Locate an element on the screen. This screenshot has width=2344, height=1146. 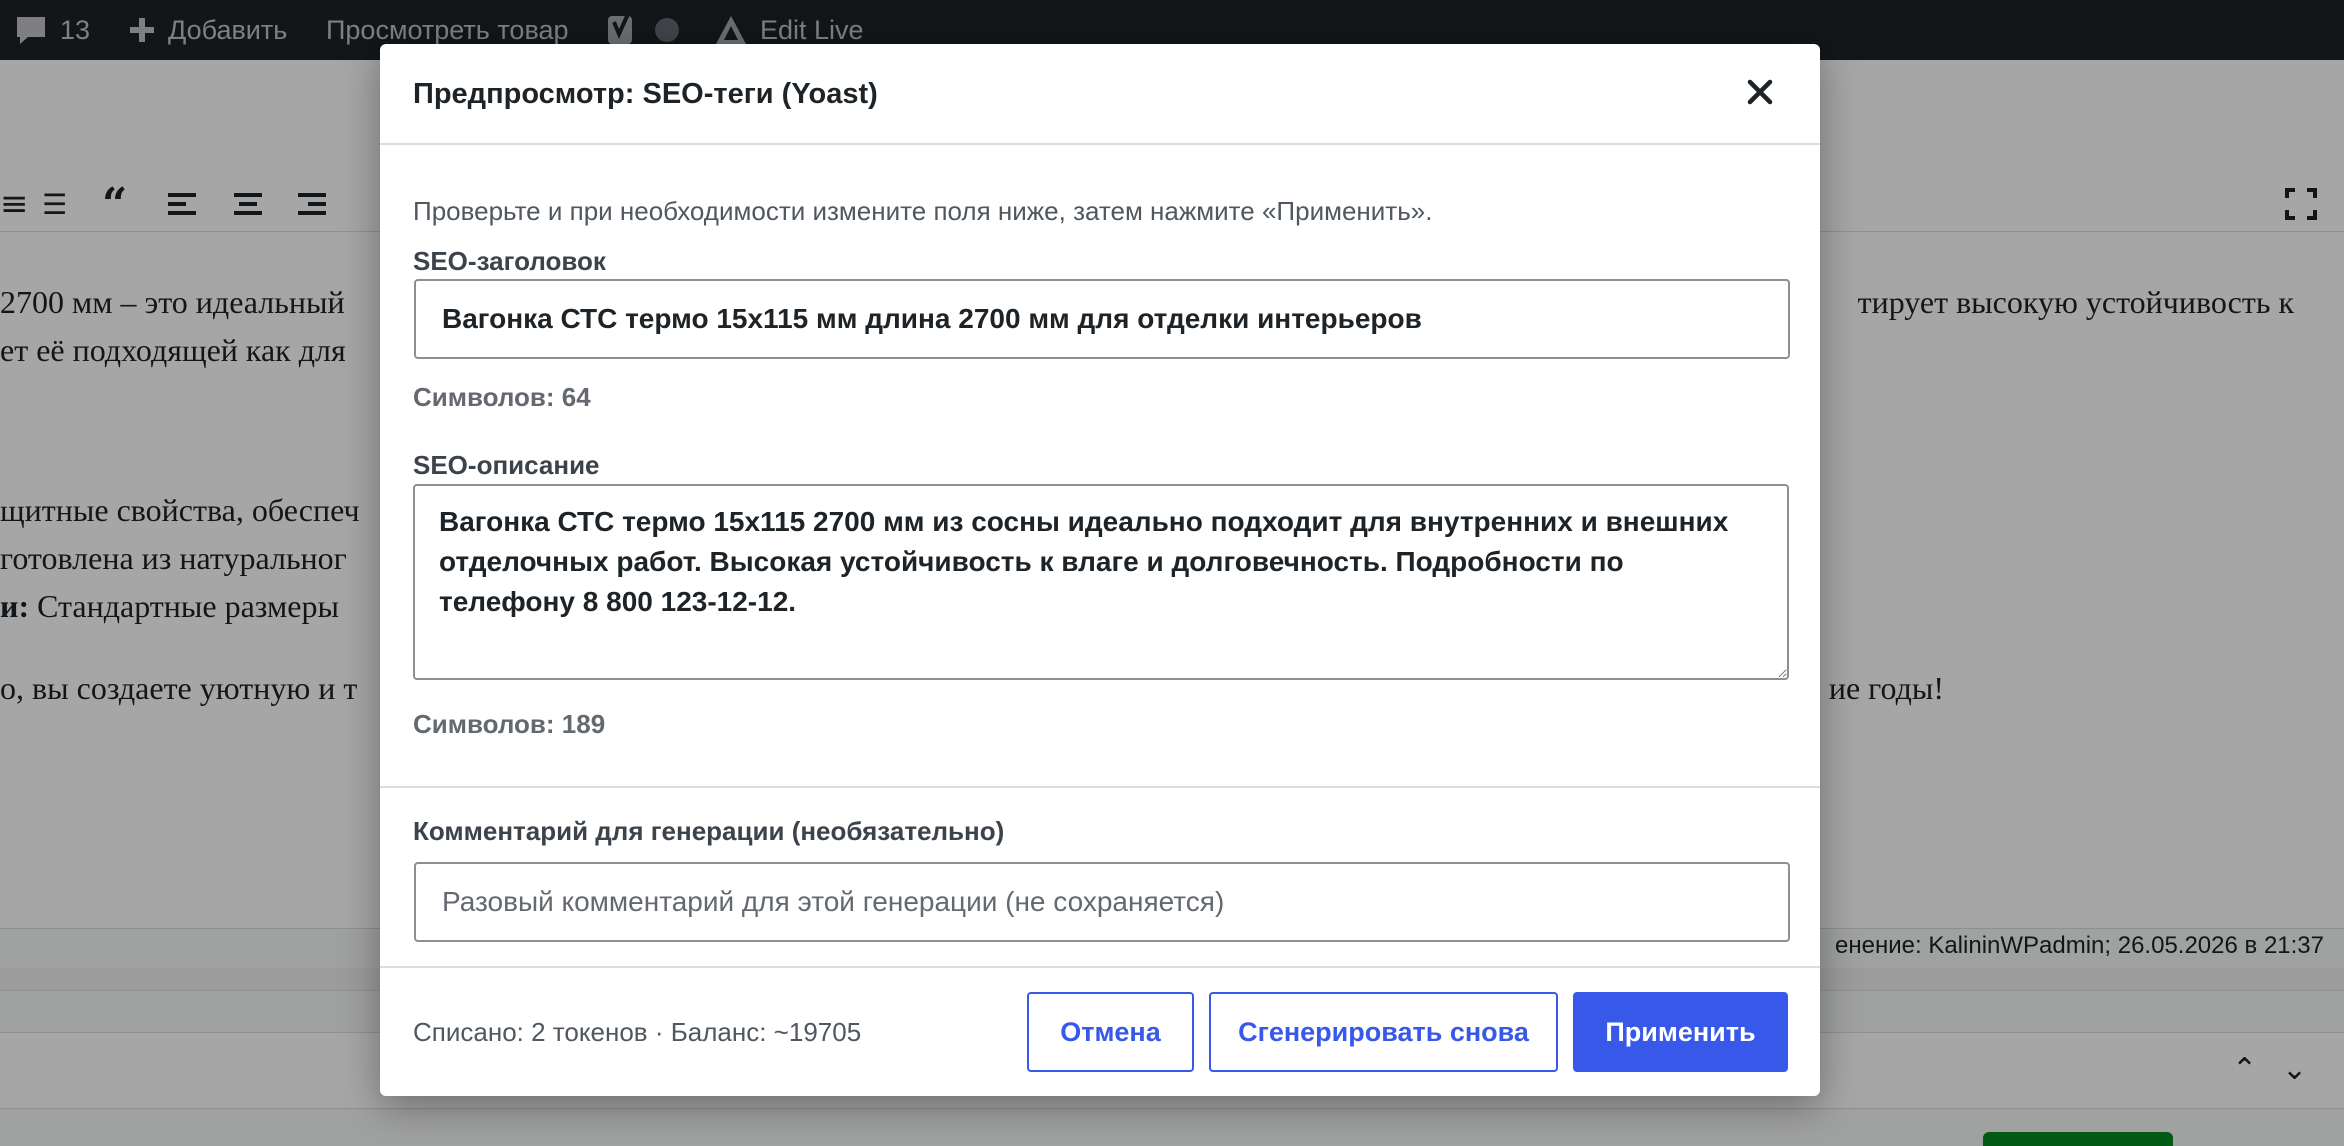
footer-divider is located at coordinates (1100, 967).